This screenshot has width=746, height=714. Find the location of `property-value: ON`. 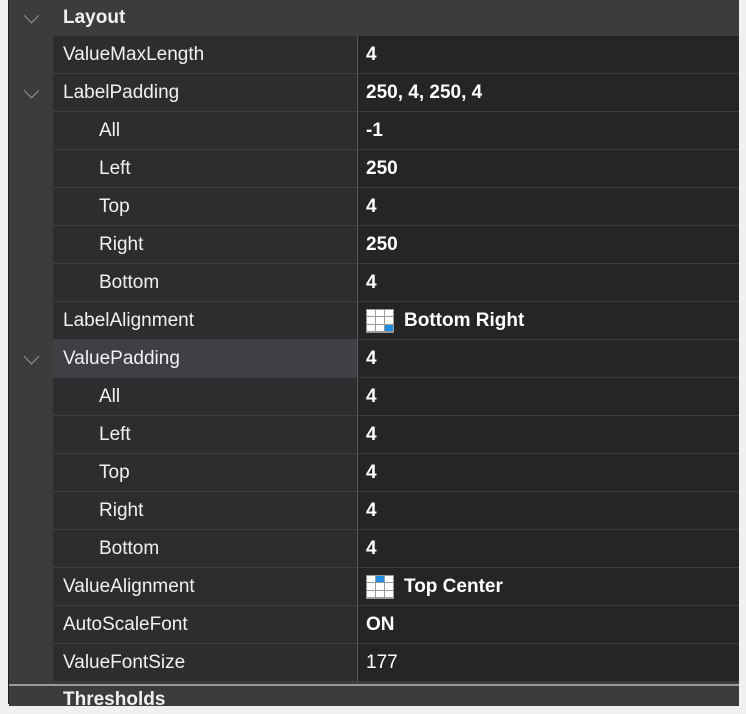

property-value: ON is located at coordinates (548, 625).